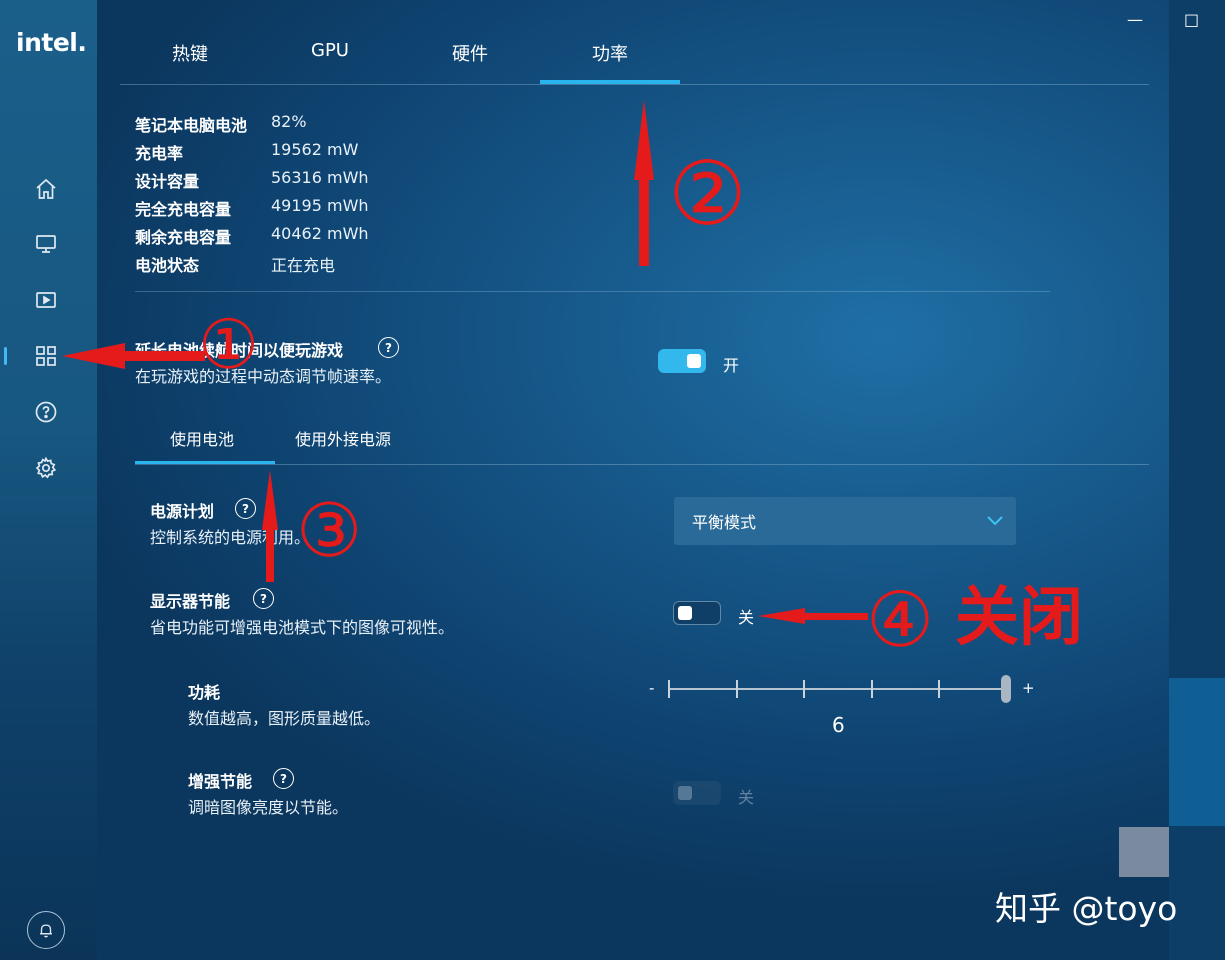 This screenshot has width=1225, height=960. I want to click on watermark: 知乎 @toyo, so click(1086, 908).